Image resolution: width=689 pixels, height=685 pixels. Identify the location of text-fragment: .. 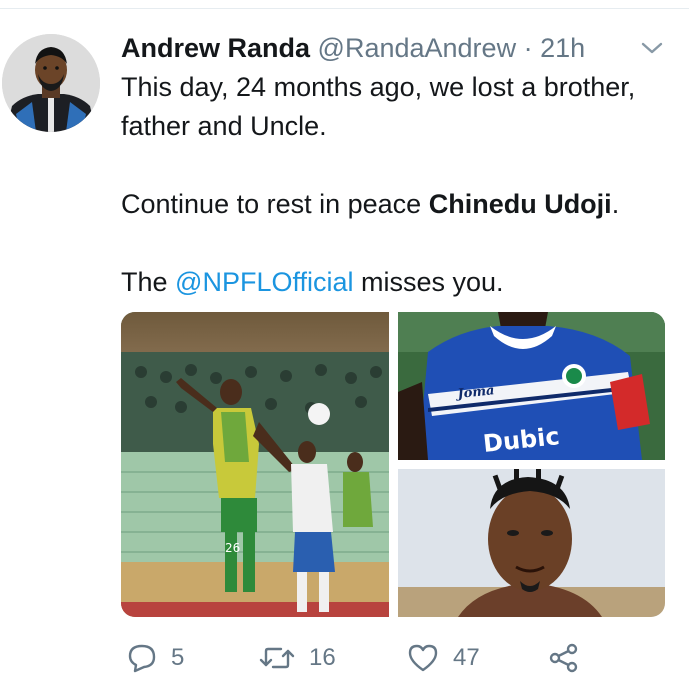
(615, 204).